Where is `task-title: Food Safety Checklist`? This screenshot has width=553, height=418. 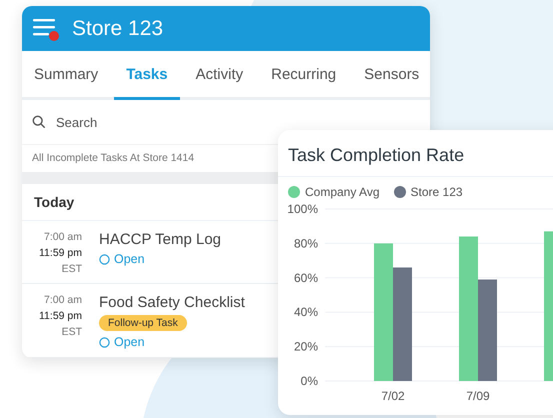 task-title: Food Safety Checklist is located at coordinates (172, 302).